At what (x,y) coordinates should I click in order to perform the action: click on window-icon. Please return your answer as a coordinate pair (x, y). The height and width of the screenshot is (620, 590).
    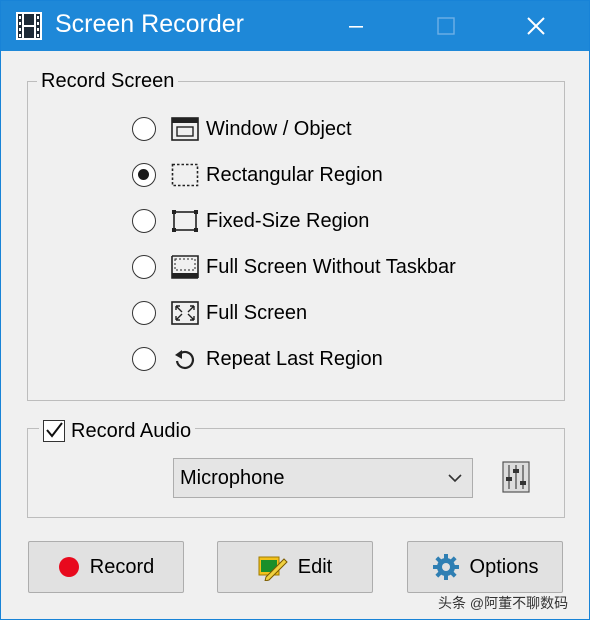
    Looking at the image, I should click on (185, 129).